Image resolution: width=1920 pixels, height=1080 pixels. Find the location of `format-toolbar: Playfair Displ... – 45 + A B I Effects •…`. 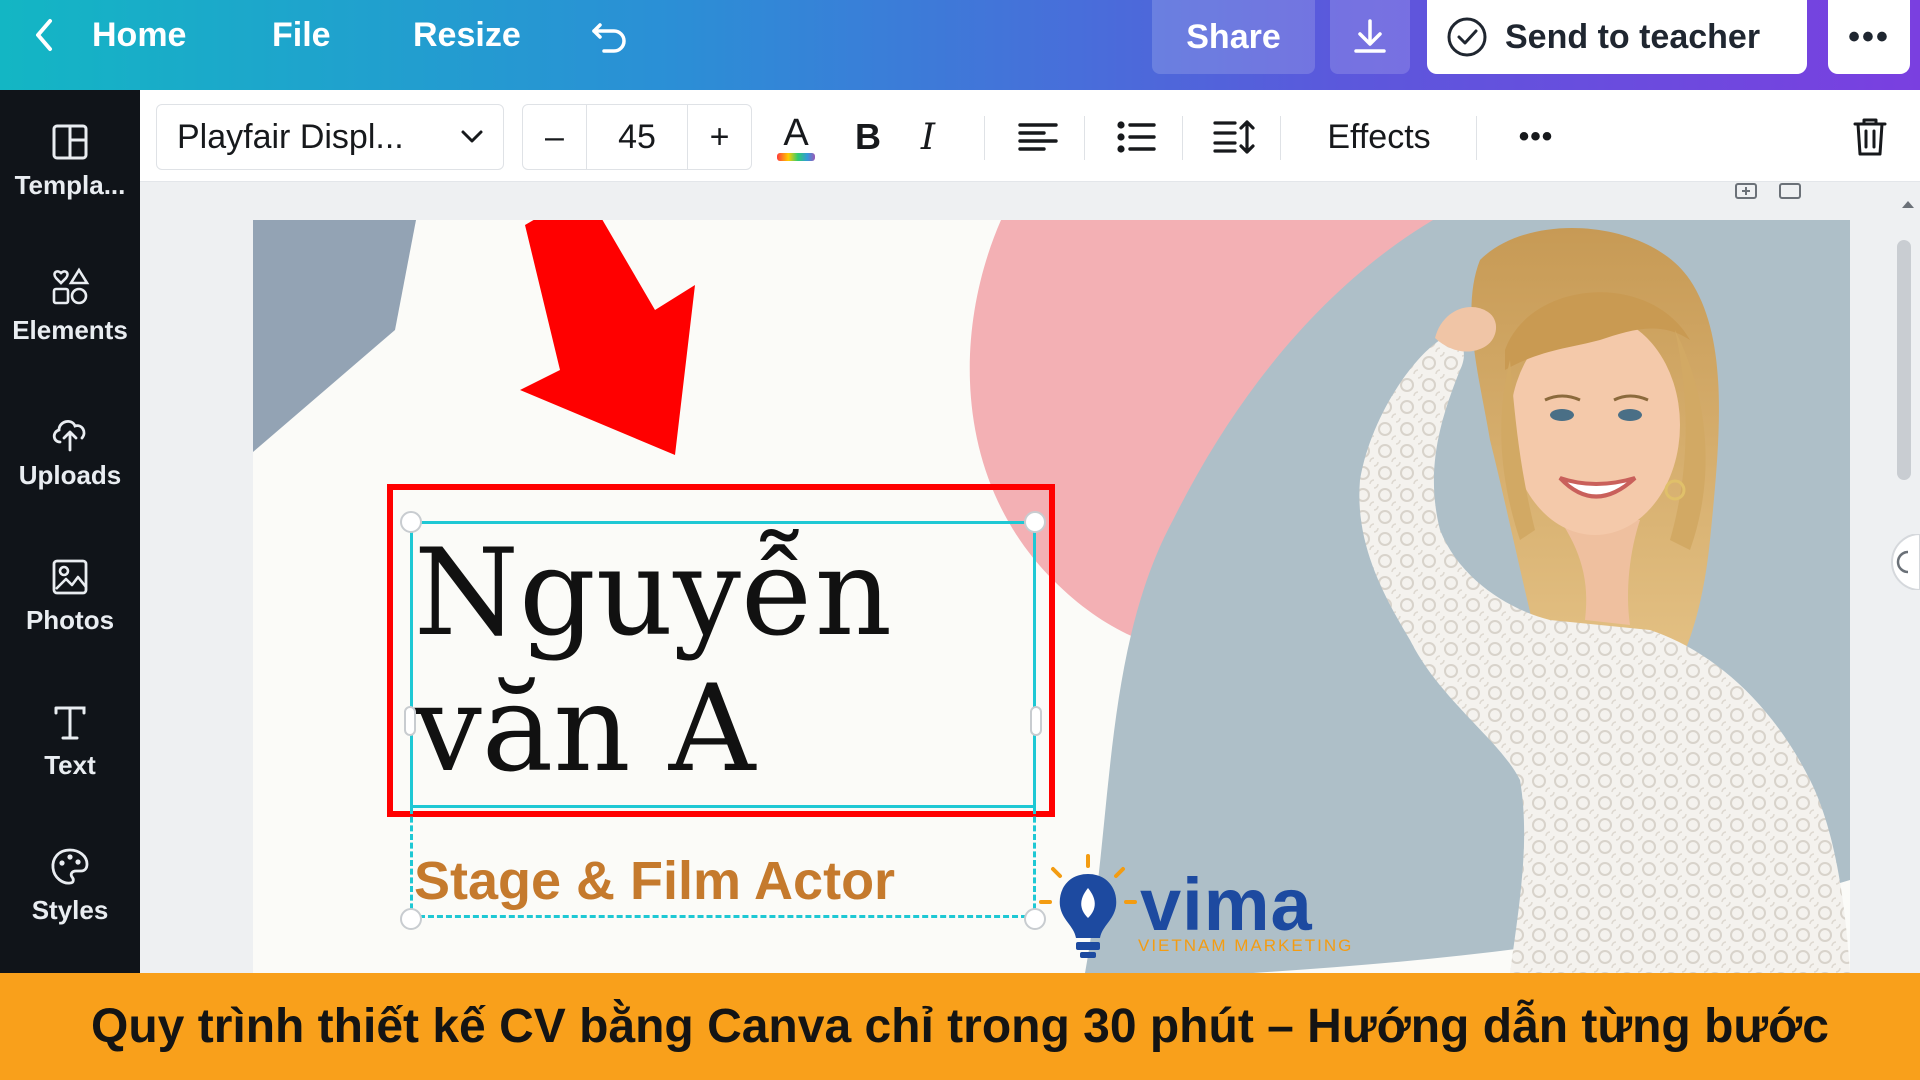

format-toolbar: Playfair Displ... – 45 + A B I Effects •… is located at coordinates (1030, 136).